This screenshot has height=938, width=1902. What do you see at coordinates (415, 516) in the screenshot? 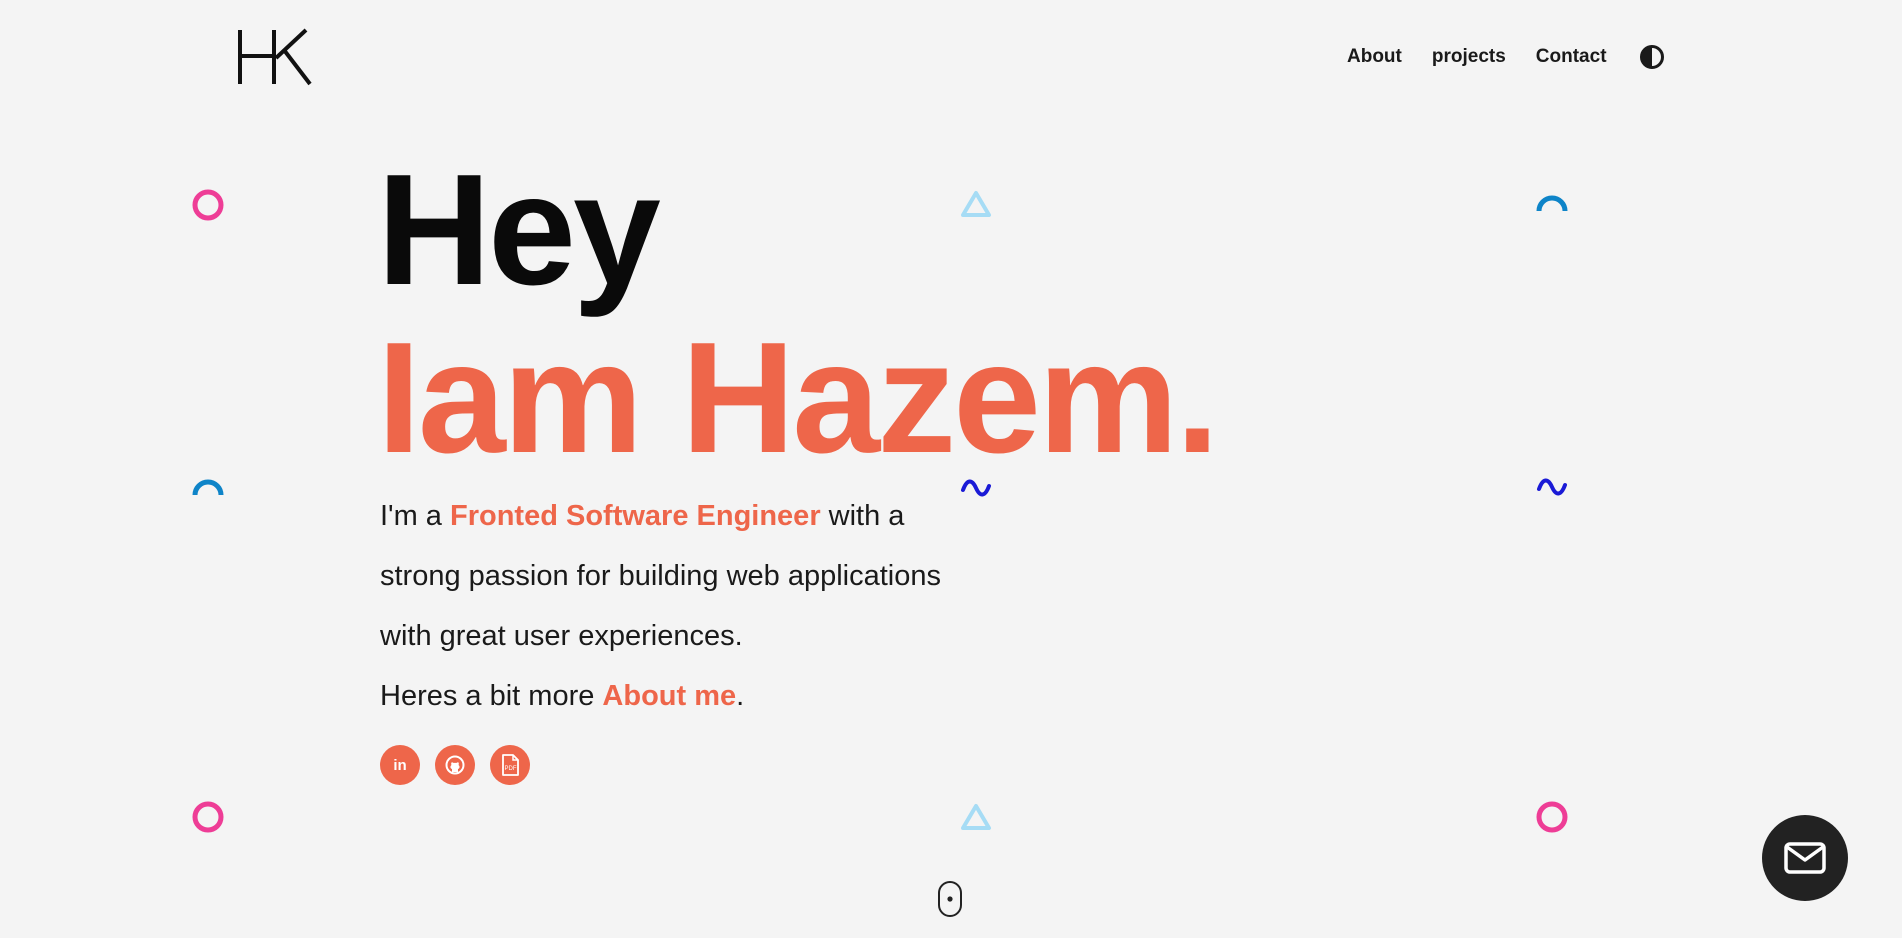
I see `intro-prefix: I'm a` at bounding box center [415, 516].